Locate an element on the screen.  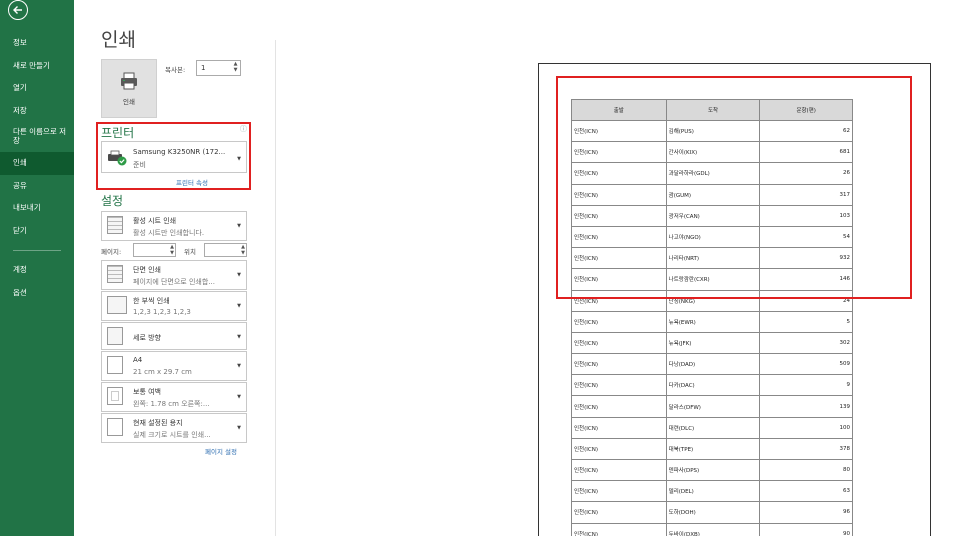
setting-title: 보통 여백 is located at coordinates (147, 392).